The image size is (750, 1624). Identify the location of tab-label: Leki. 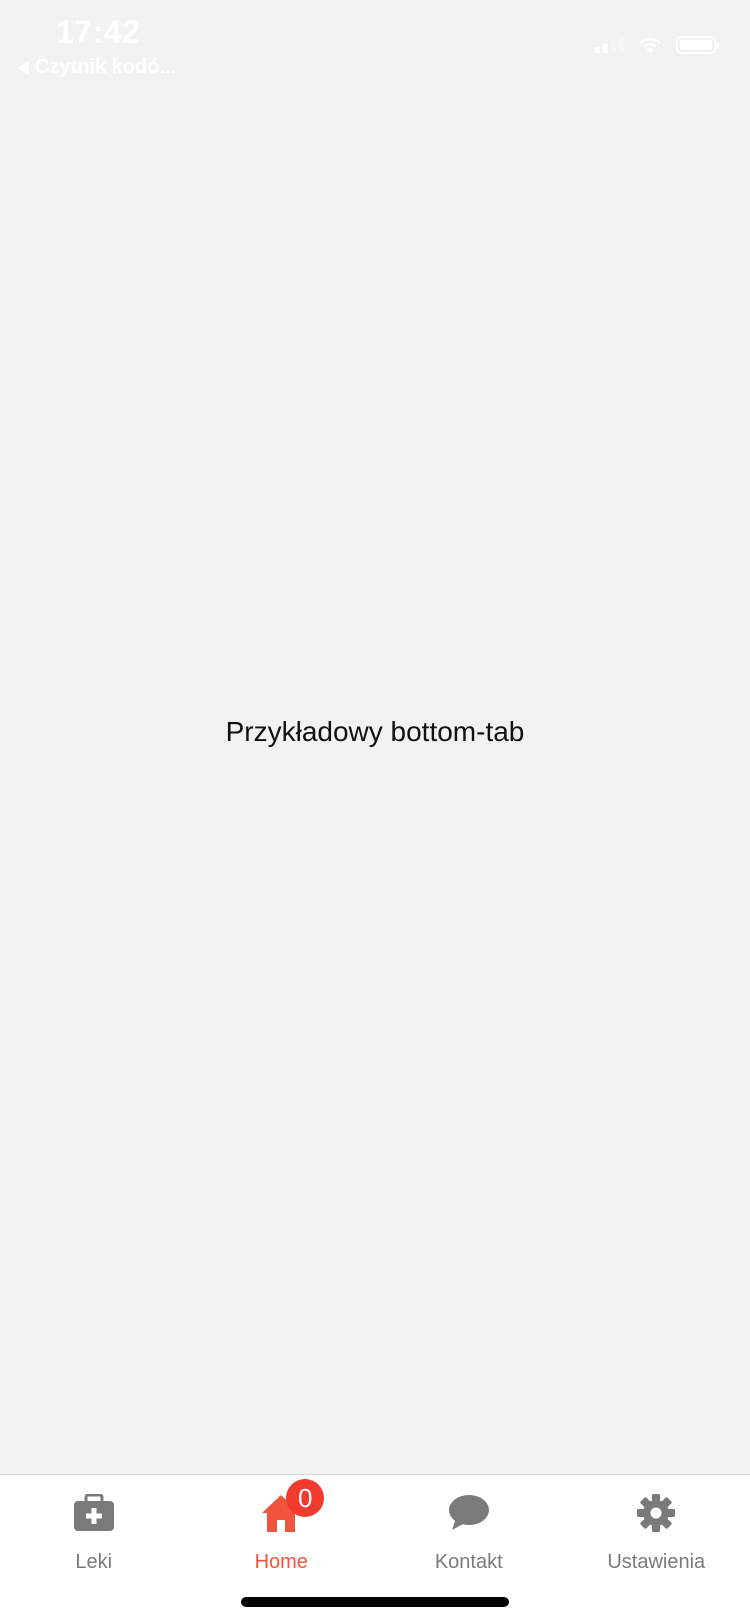
(94, 1562).